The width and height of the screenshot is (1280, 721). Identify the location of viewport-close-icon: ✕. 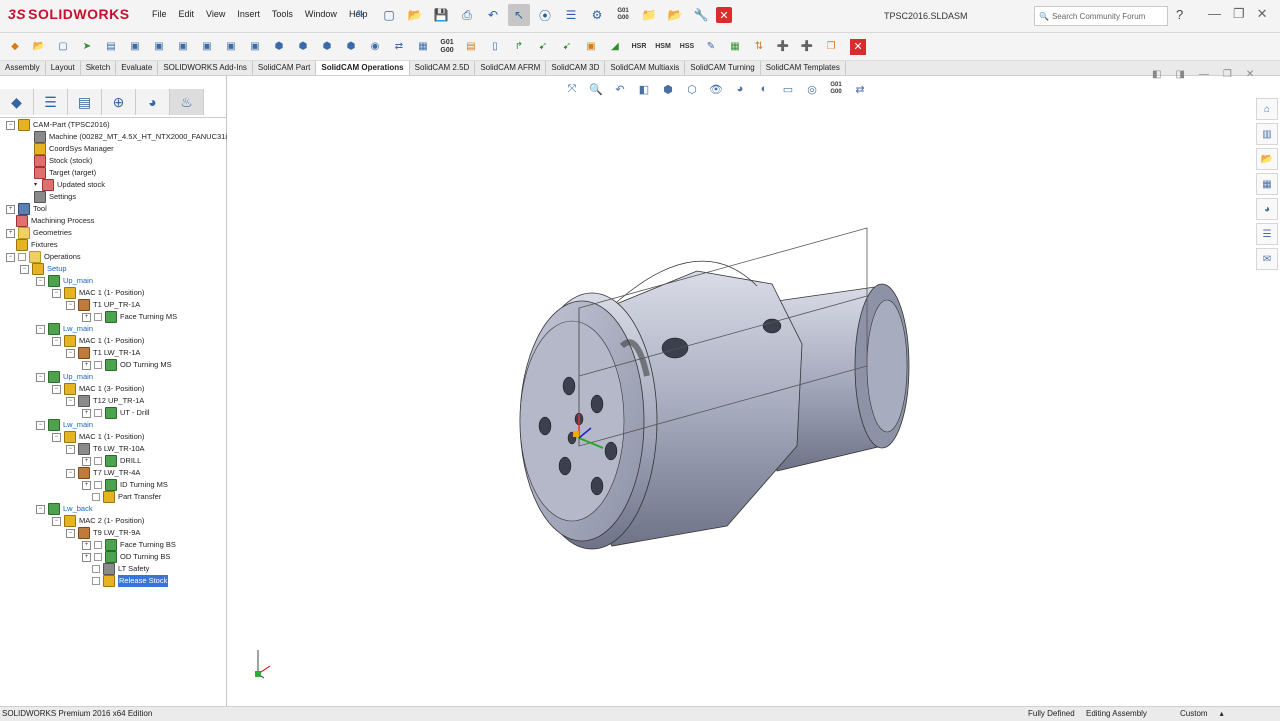
(1250, 74).